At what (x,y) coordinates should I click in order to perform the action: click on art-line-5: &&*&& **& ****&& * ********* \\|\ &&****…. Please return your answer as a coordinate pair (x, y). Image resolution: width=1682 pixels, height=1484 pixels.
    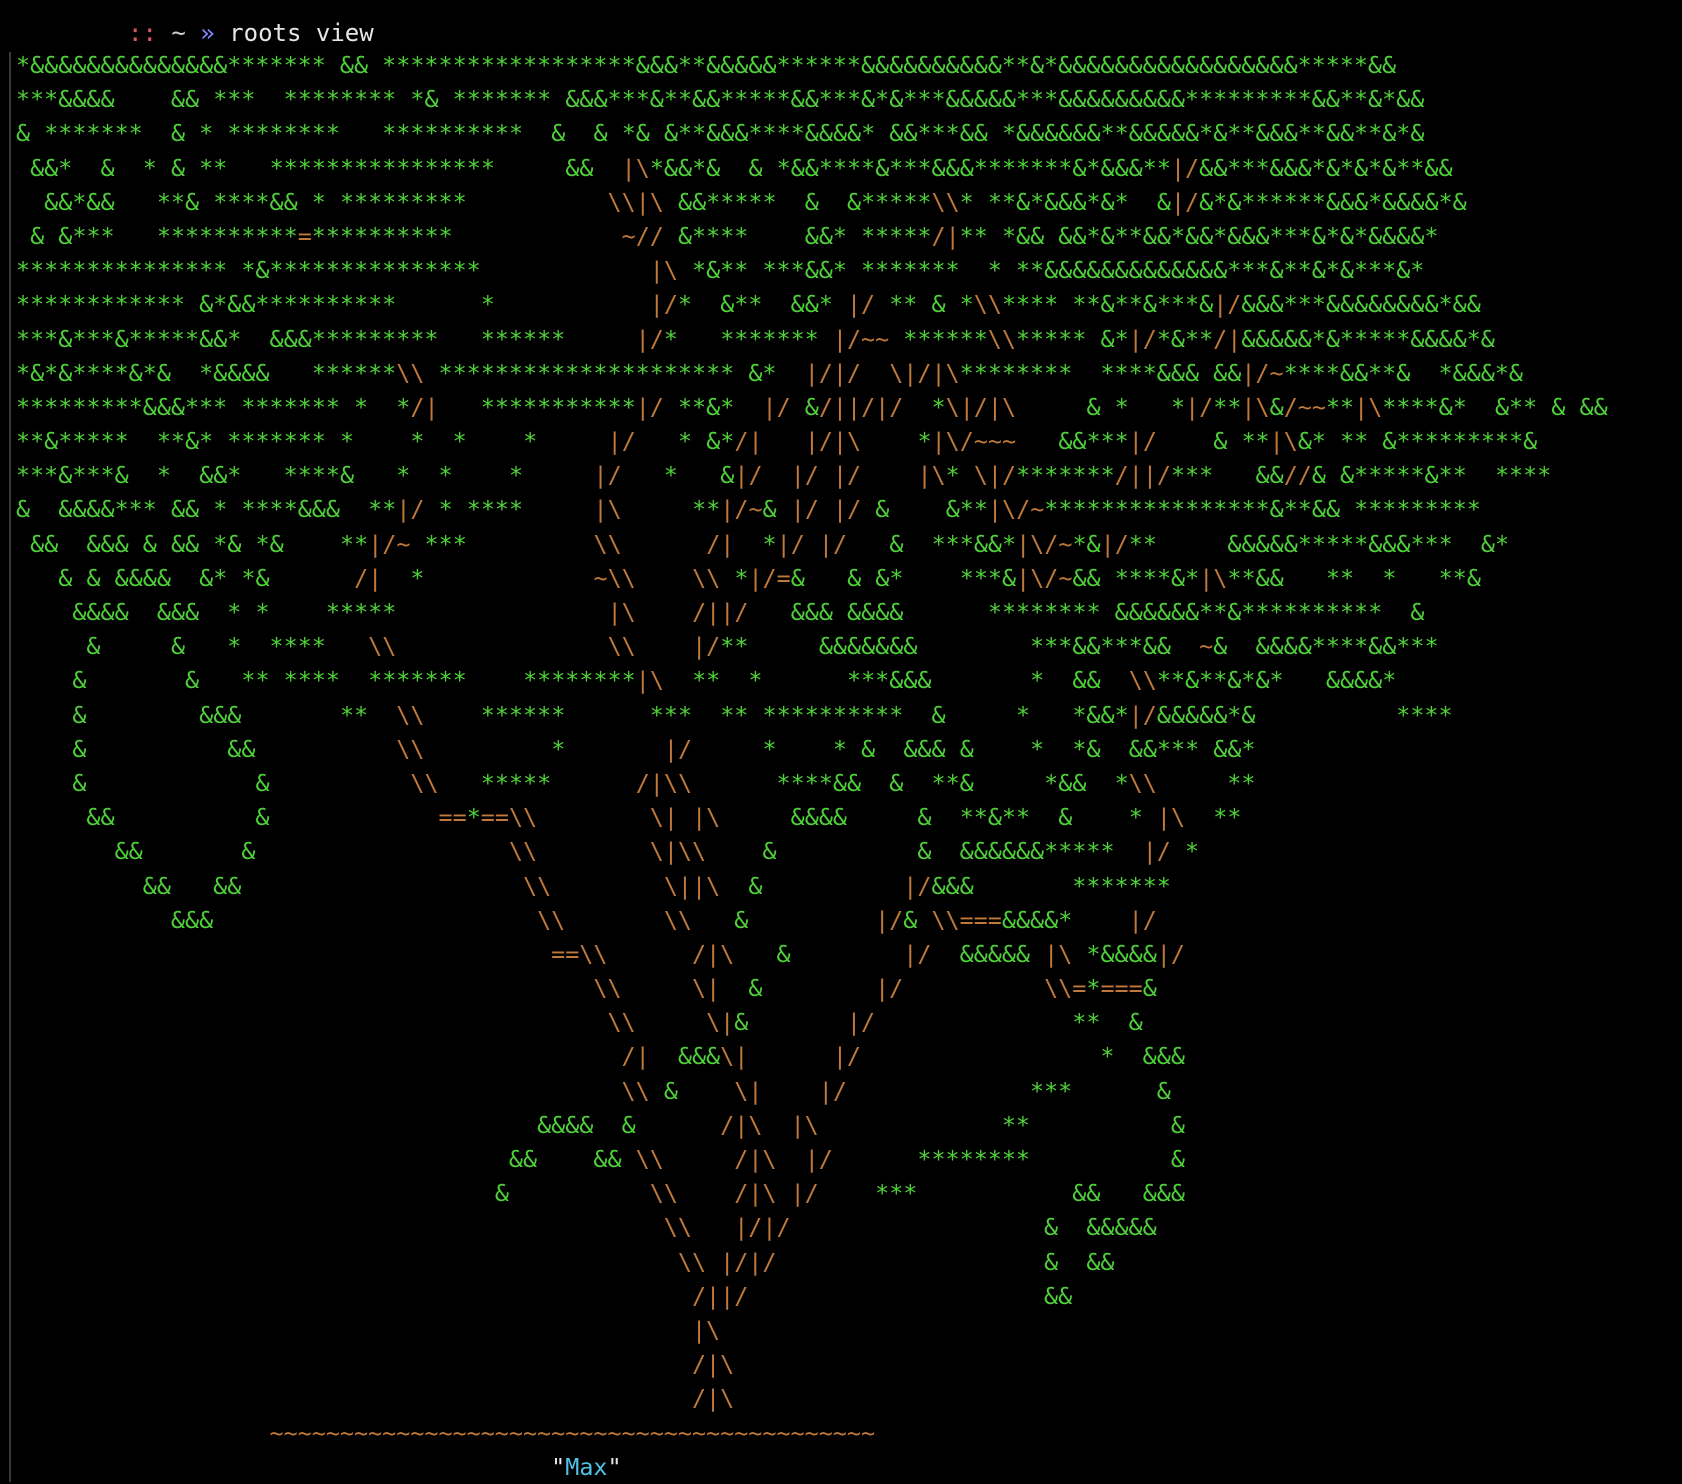
    Looking at the image, I should click on (755, 201).